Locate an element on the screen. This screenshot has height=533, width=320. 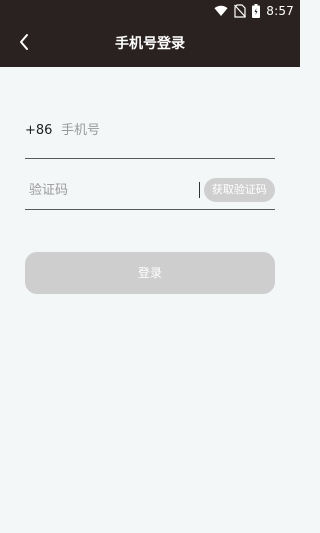
verification-code-row: 获取验证码 is located at coordinates (150, 190).